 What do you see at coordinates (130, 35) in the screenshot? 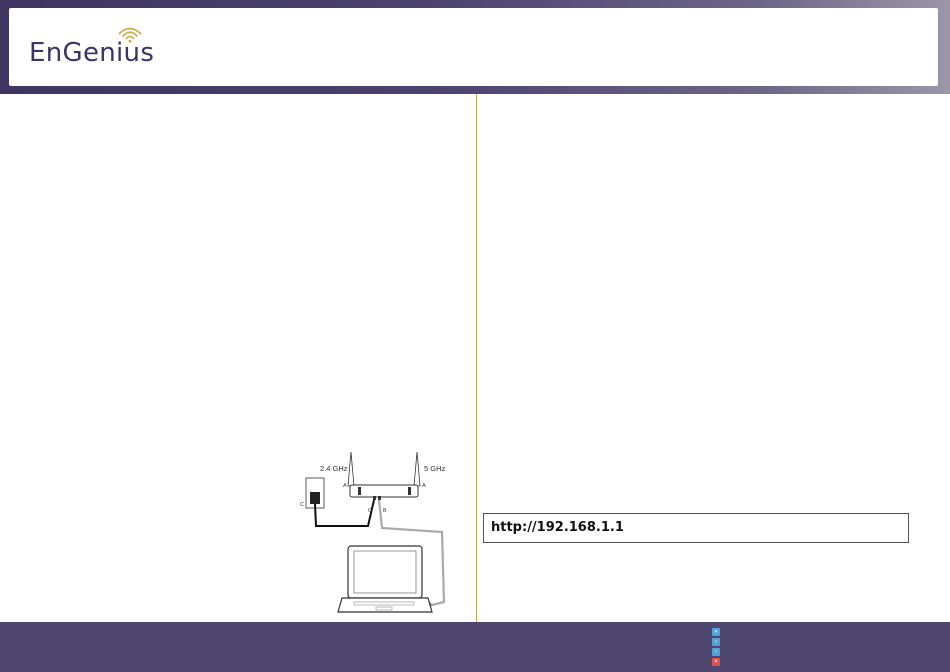
I see `wifi-waves-icon` at bounding box center [130, 35].